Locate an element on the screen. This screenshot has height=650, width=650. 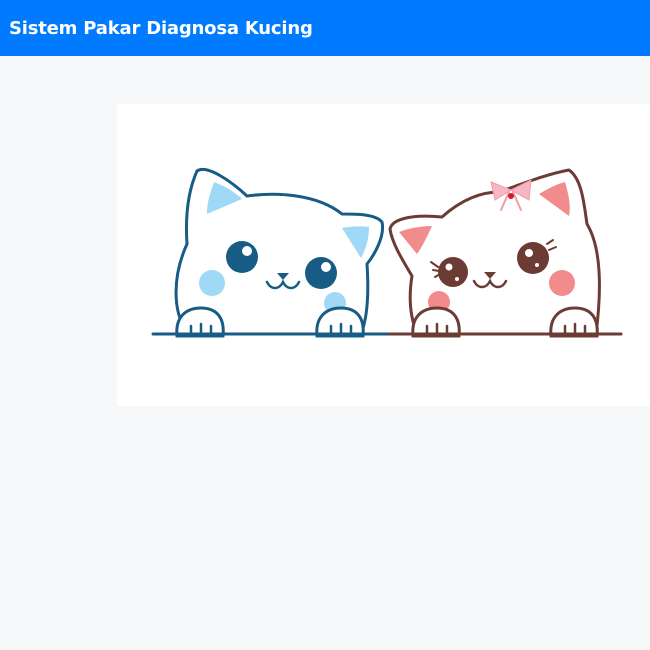
brown-cat is located at coordinates (494, 253).